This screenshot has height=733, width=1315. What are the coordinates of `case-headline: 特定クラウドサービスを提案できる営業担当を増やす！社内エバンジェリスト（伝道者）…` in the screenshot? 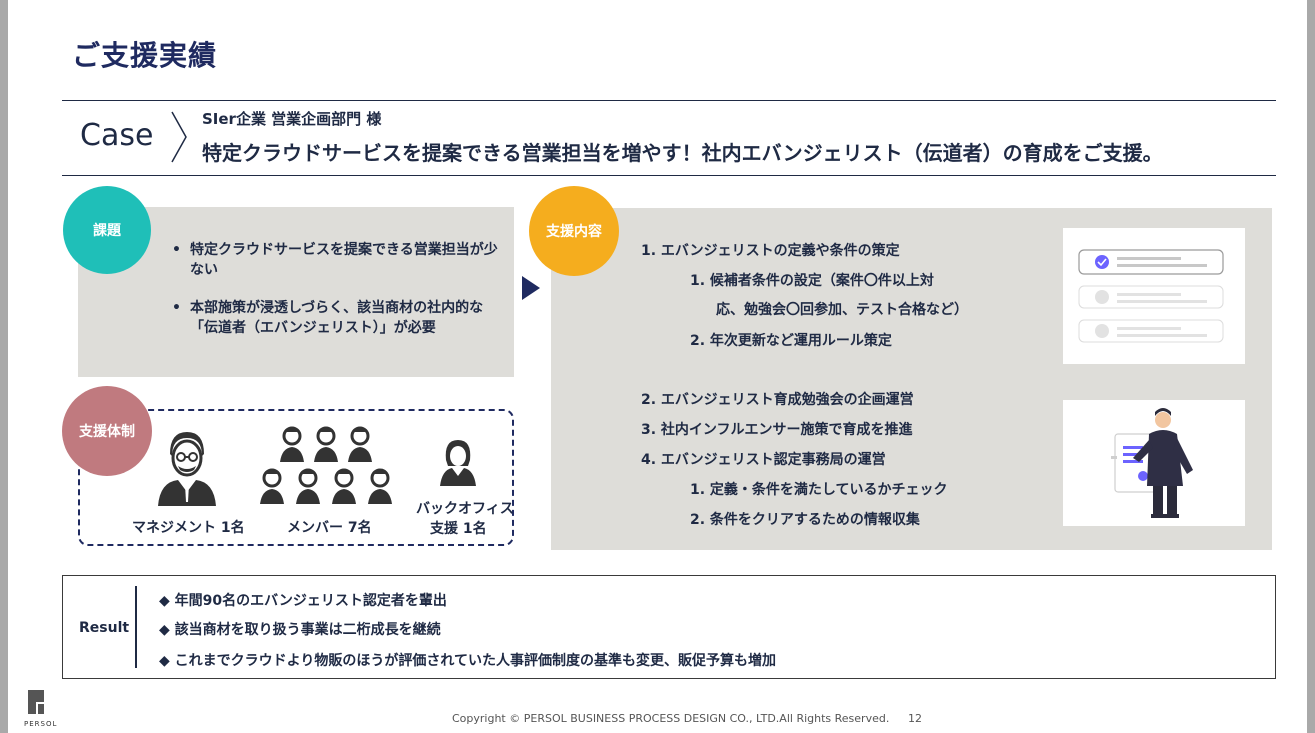 It's located at (682, 153).